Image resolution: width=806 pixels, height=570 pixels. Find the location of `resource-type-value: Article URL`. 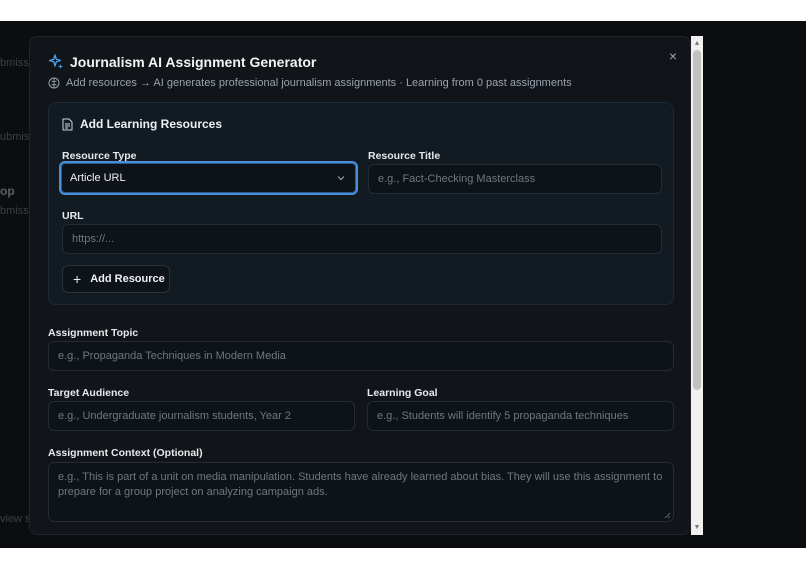

resource-type-value: Article URL is located at coordinates (98, 178).